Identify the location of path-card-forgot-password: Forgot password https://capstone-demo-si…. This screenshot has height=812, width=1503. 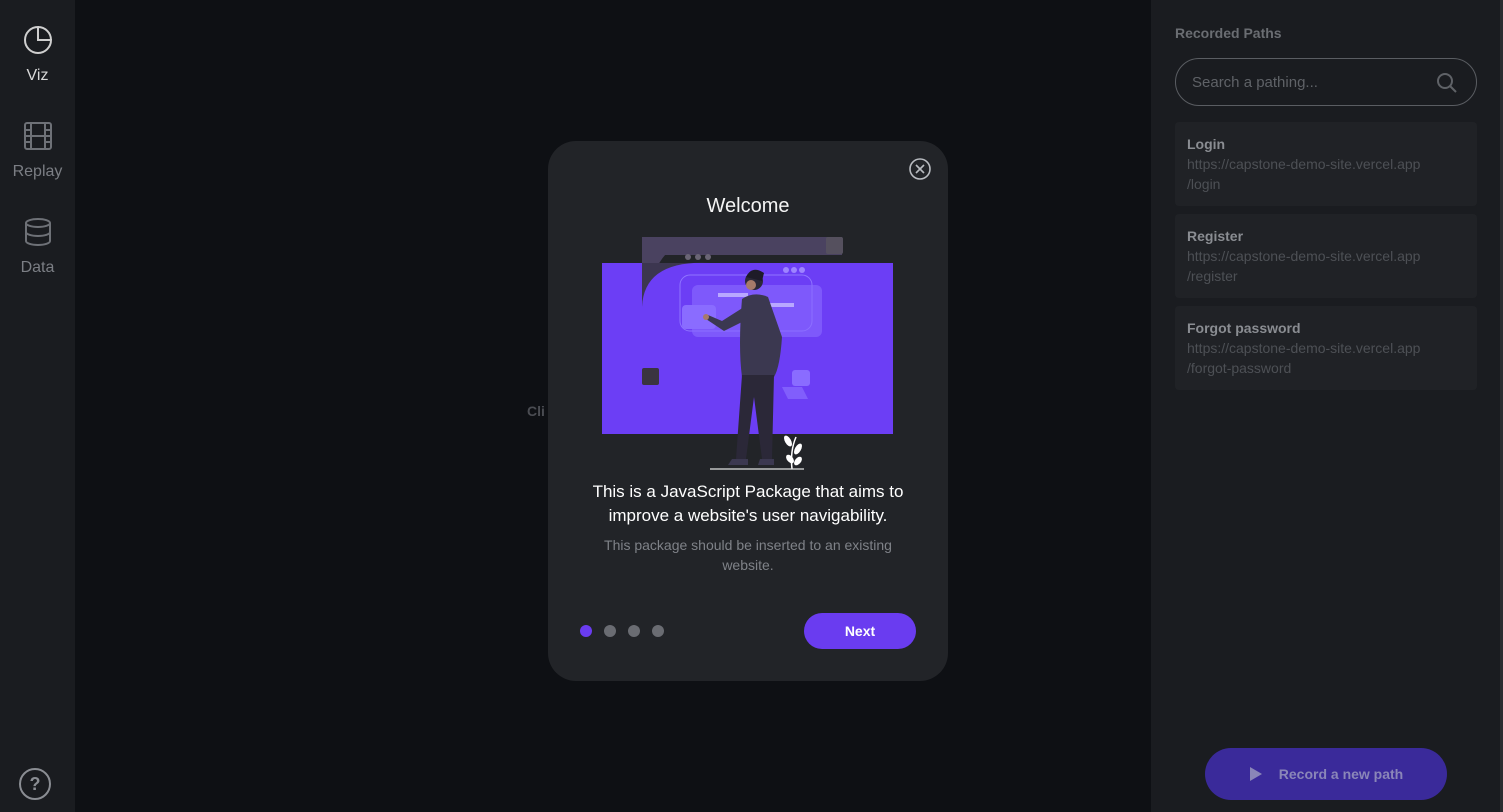
(1326, 348).